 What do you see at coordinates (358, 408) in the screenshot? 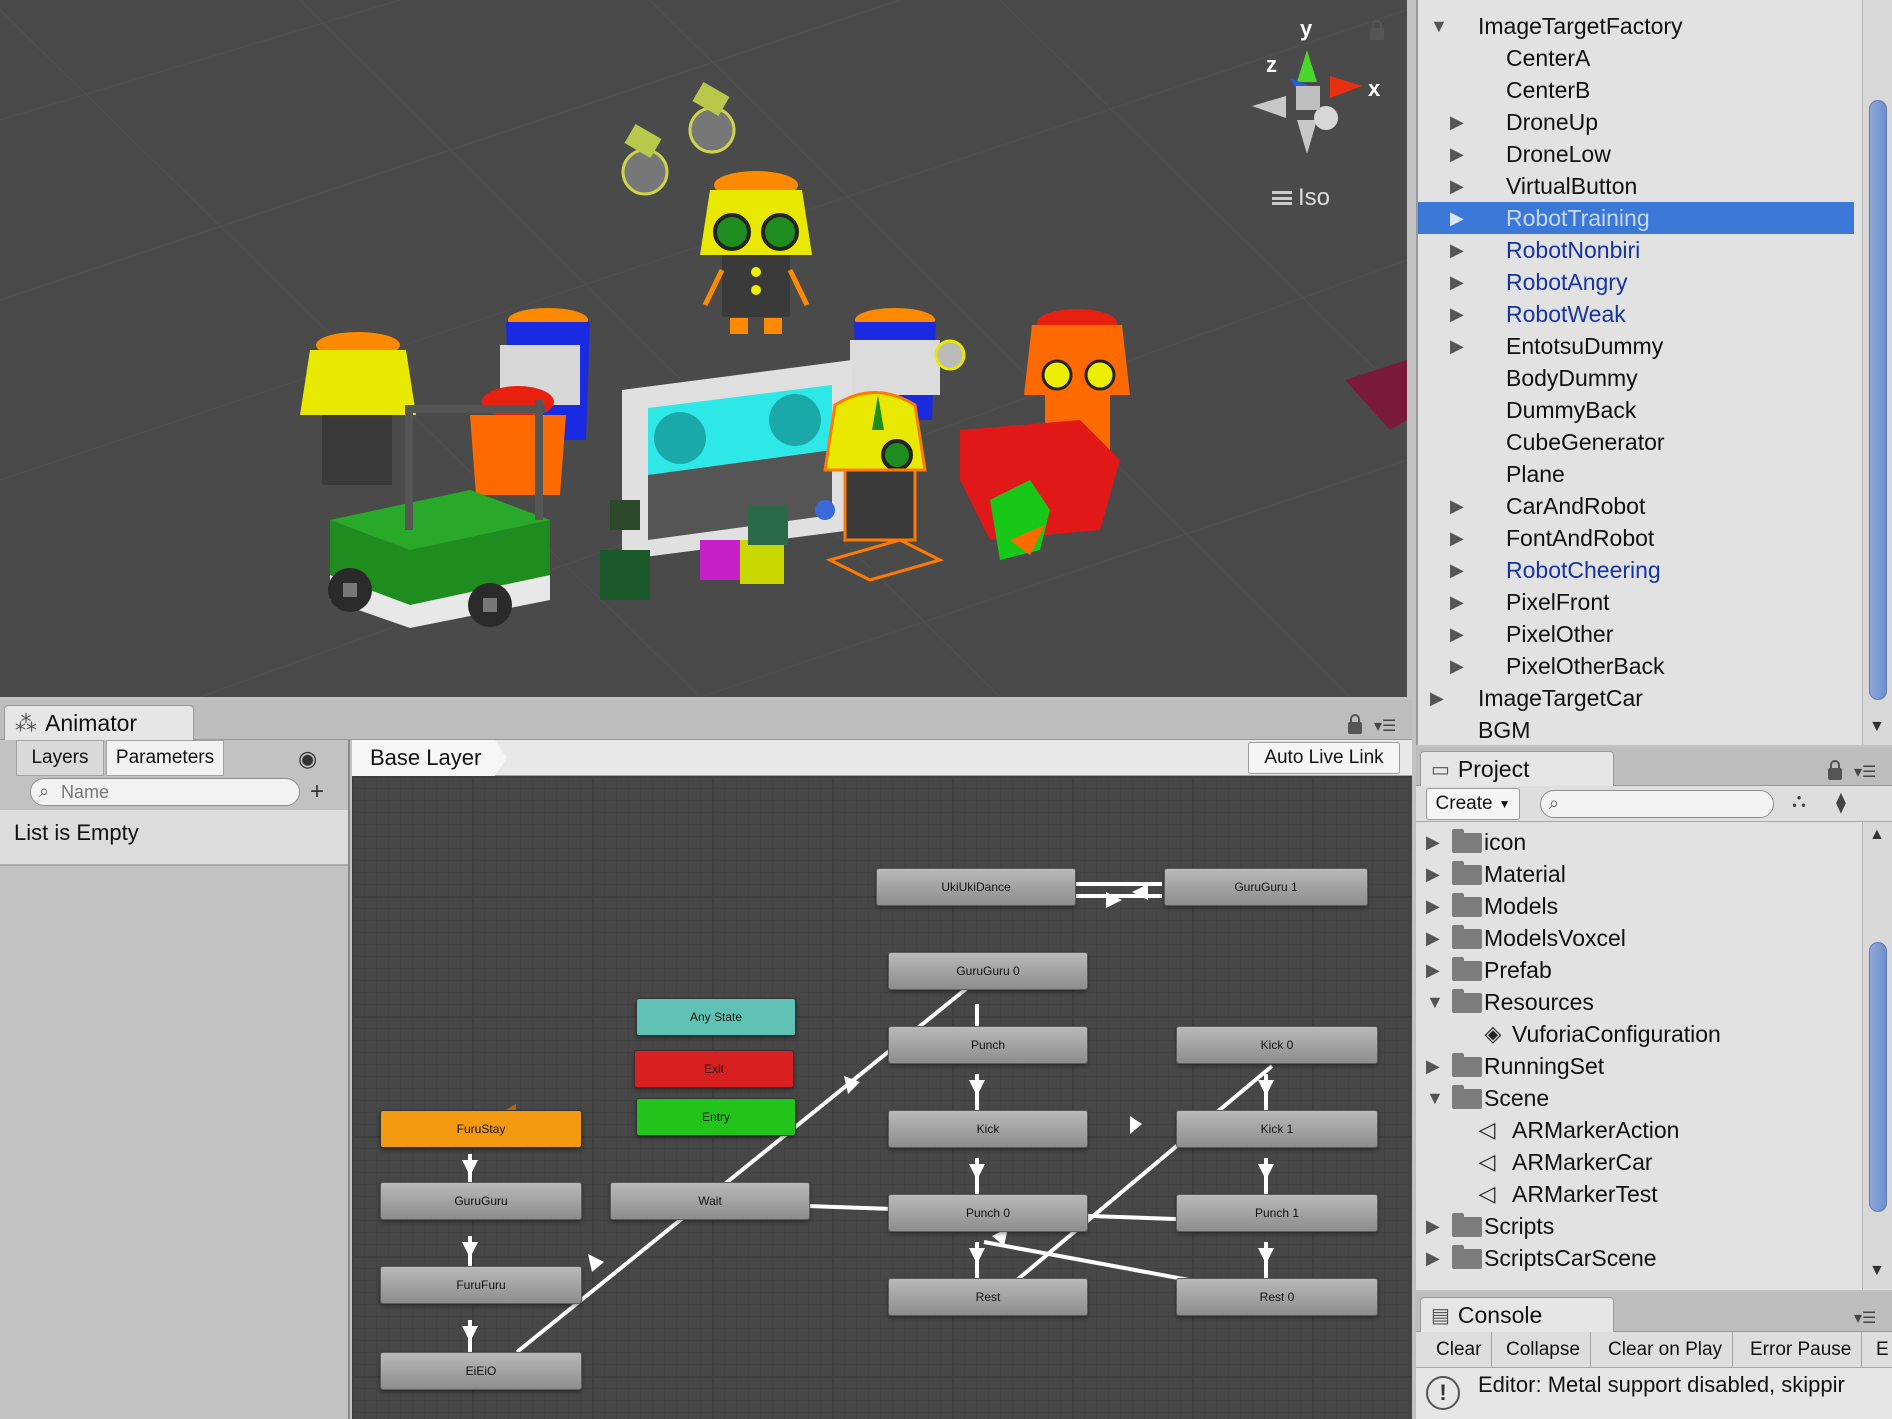
I see `scene-object-robot-left` at bounding box center [358, 408].